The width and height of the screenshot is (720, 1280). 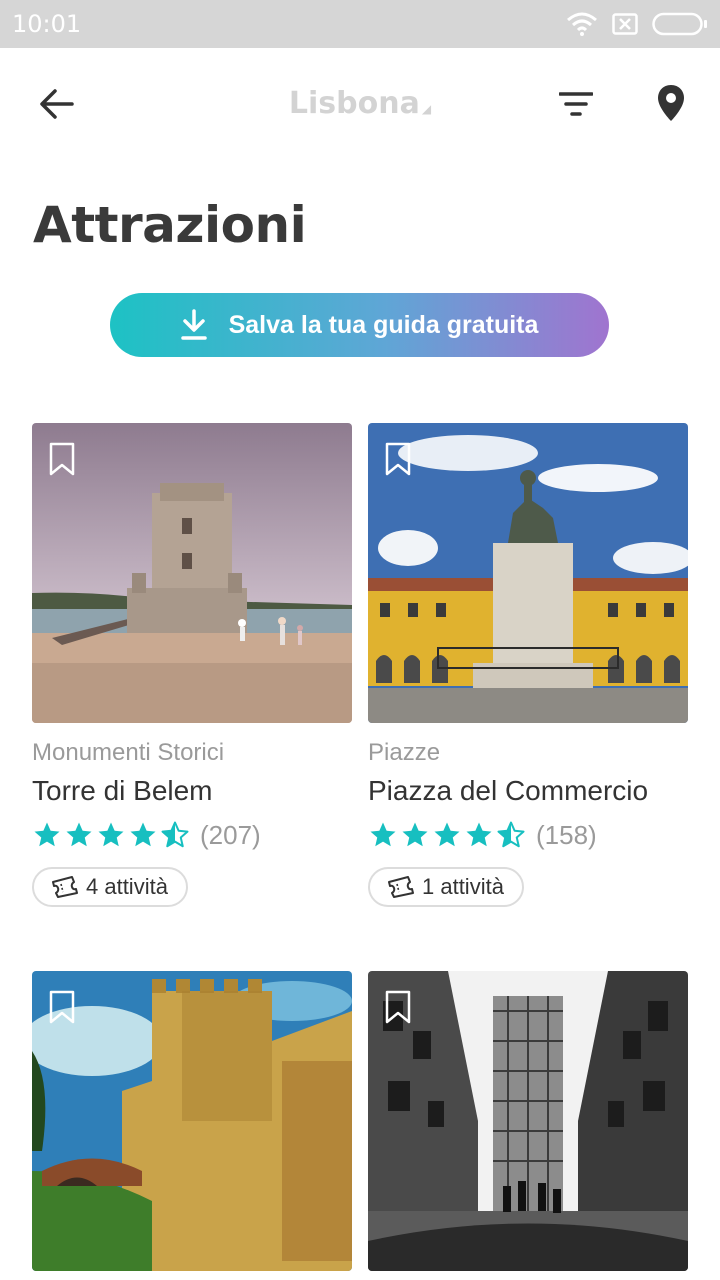 What do you see at coordinates (360, 24) in the screenshot?
I see `status-bar: 10:01` at bounding box center [360, 24].